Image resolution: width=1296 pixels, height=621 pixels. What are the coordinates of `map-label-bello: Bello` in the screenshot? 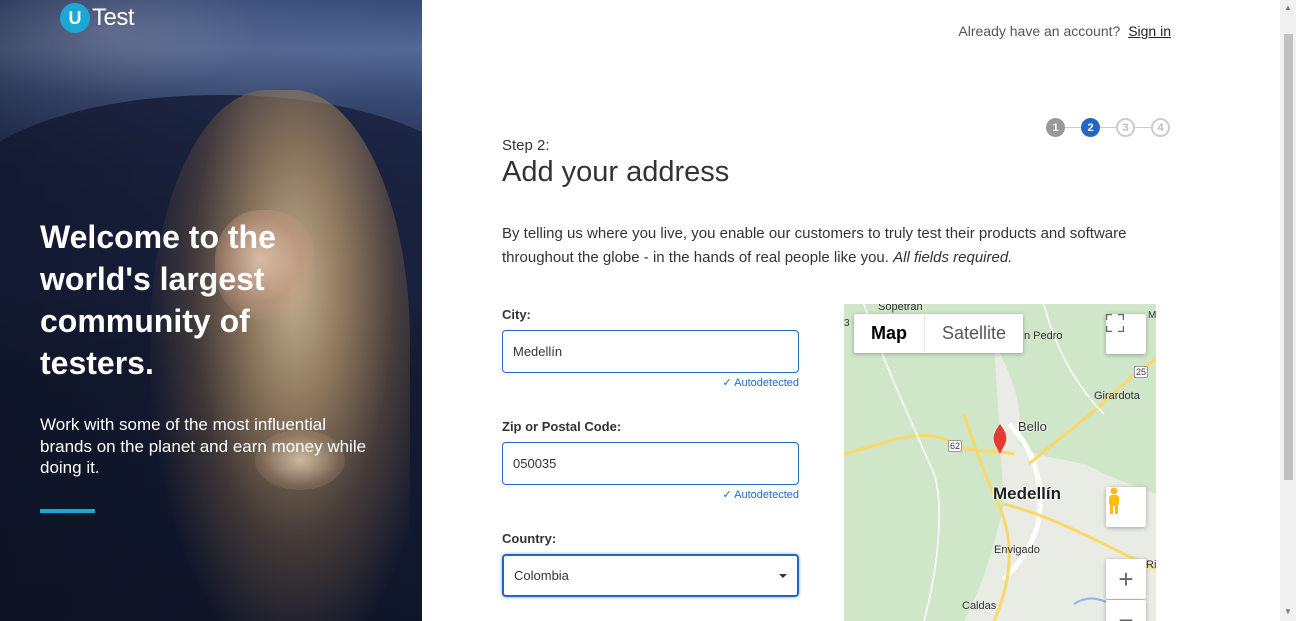 It's located at (1032, 426).